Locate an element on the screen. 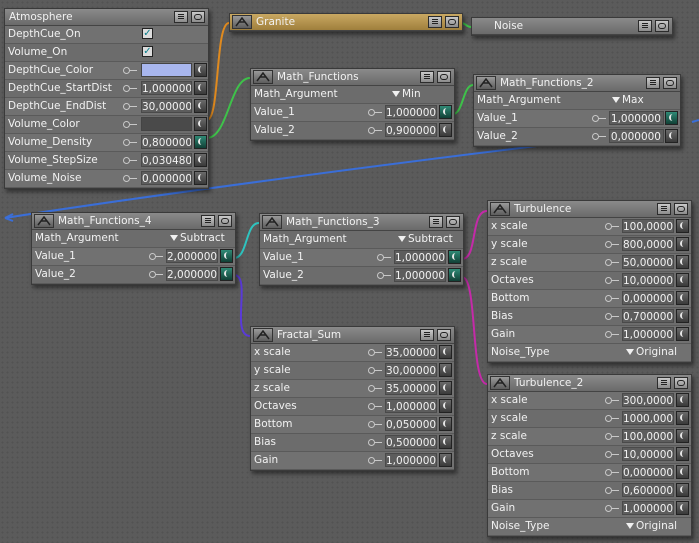  turbulence-row-octaves: Octaves 10,000000 is located at coordinates (589, 281).